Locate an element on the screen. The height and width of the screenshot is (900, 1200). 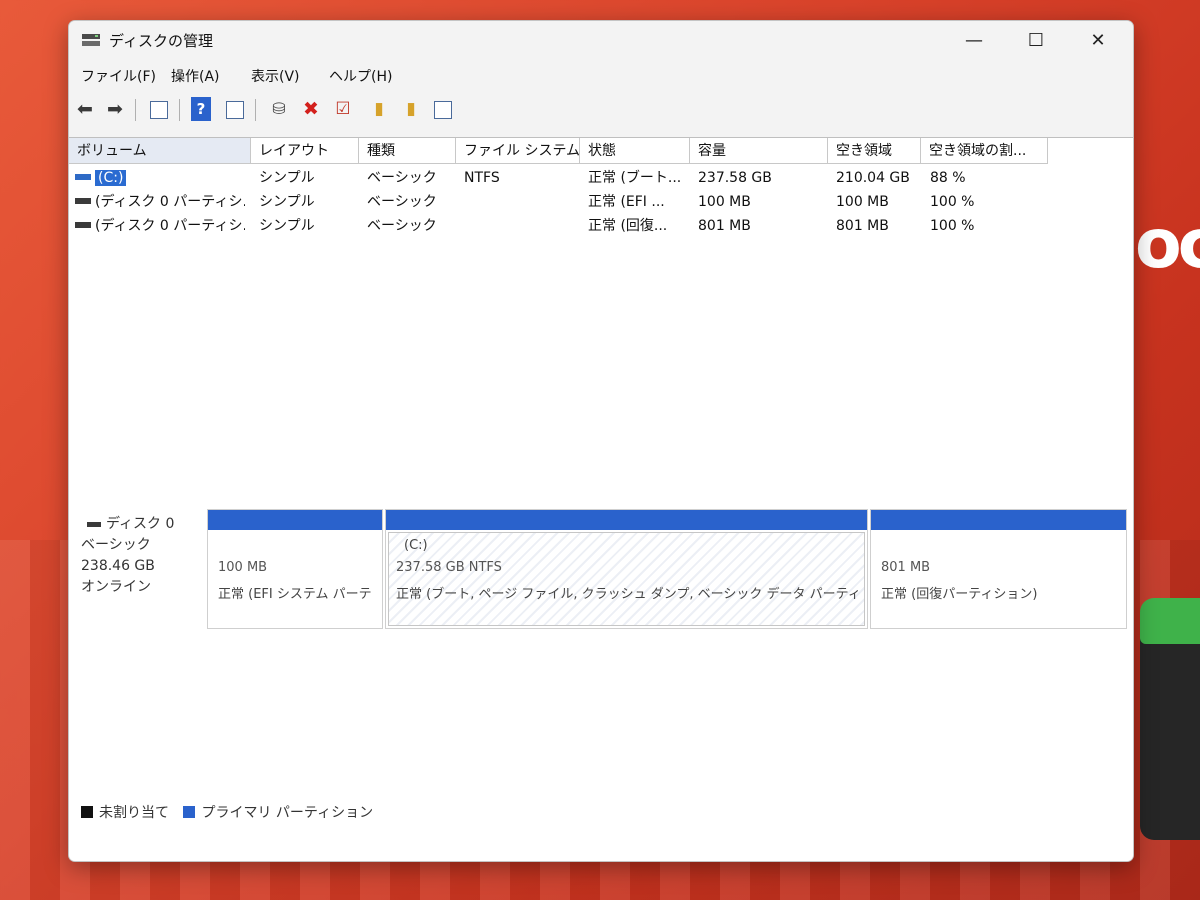
disk-icon is located at coordinates (94, 524).